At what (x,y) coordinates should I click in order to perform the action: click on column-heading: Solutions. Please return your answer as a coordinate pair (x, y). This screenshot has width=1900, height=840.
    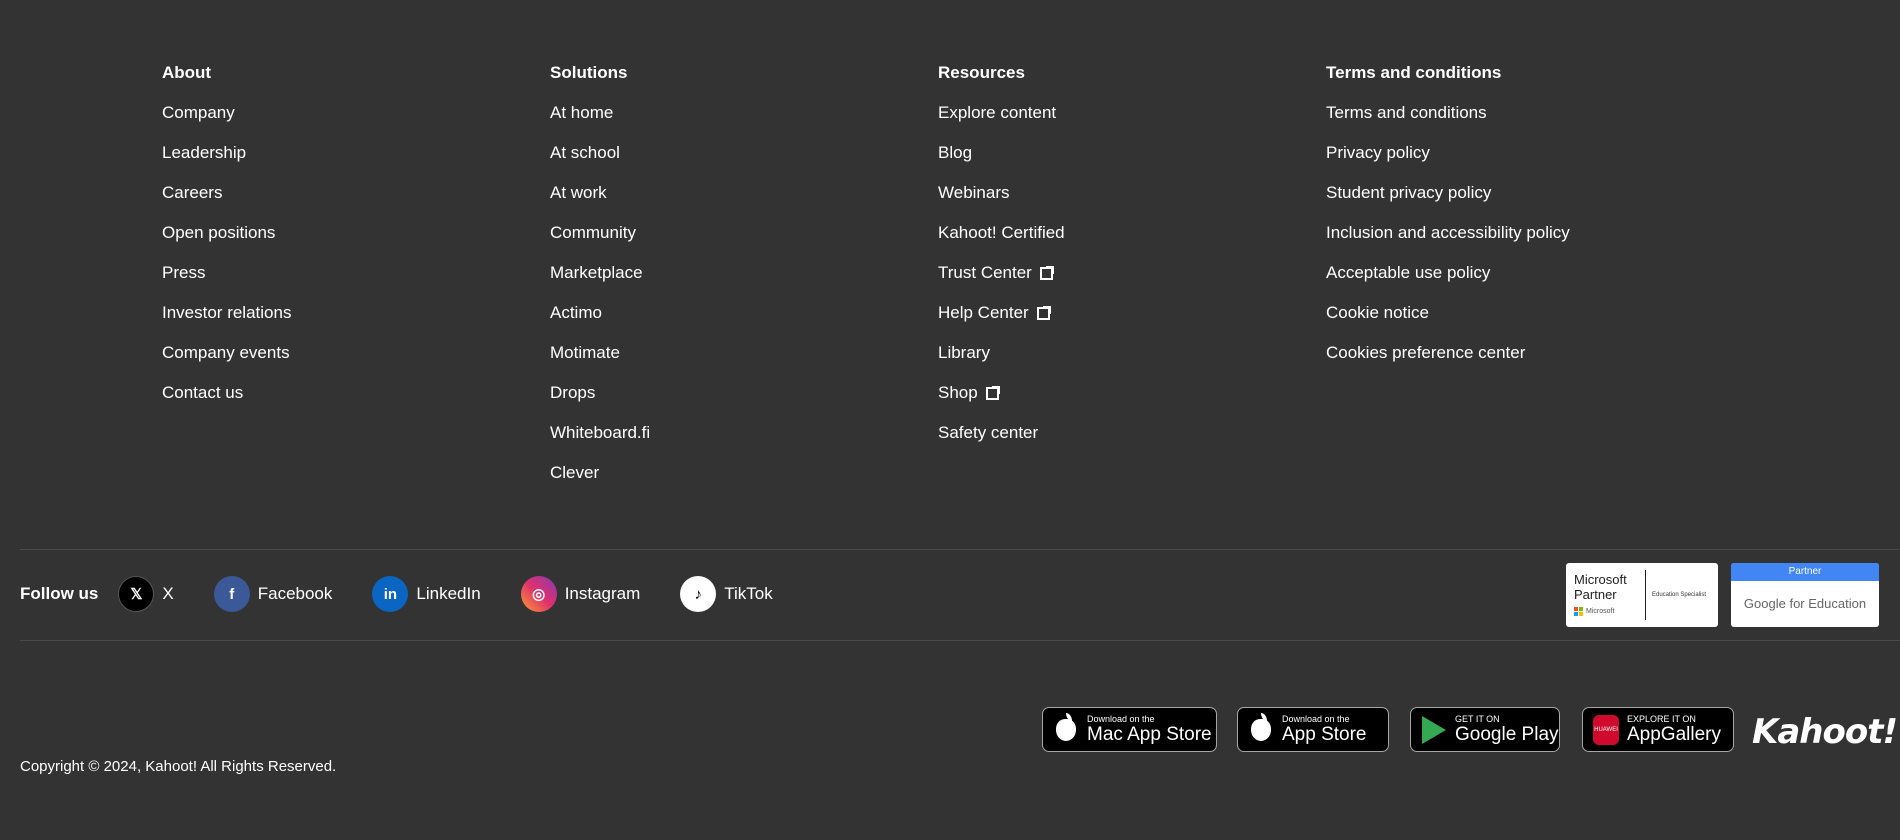
    Looking at the image, I should click on (589, 72).